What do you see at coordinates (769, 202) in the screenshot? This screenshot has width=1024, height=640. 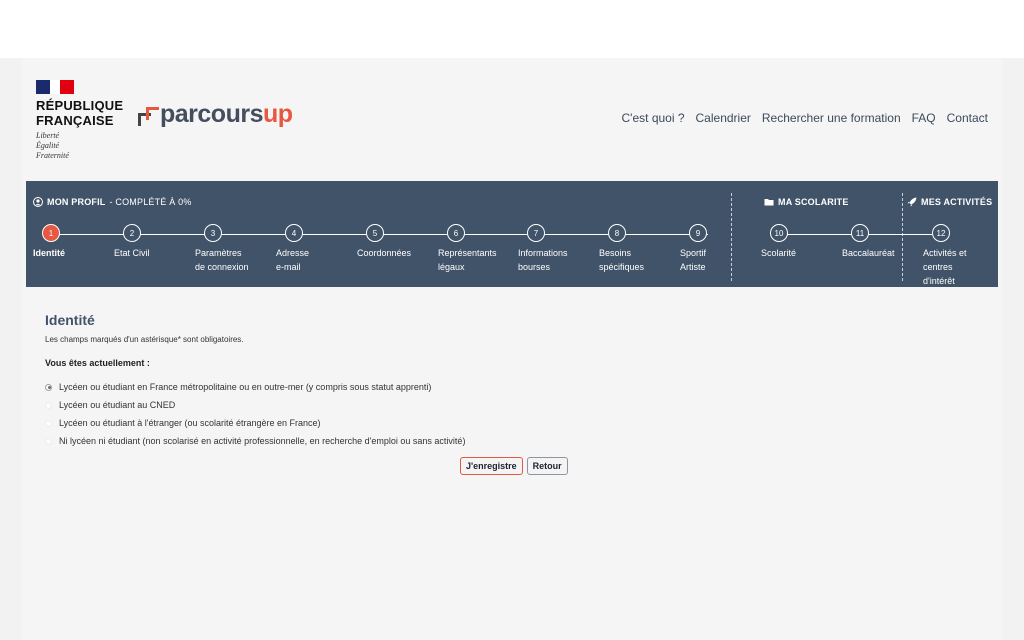 I see `folder-icon` at bounding box center [769, 202].